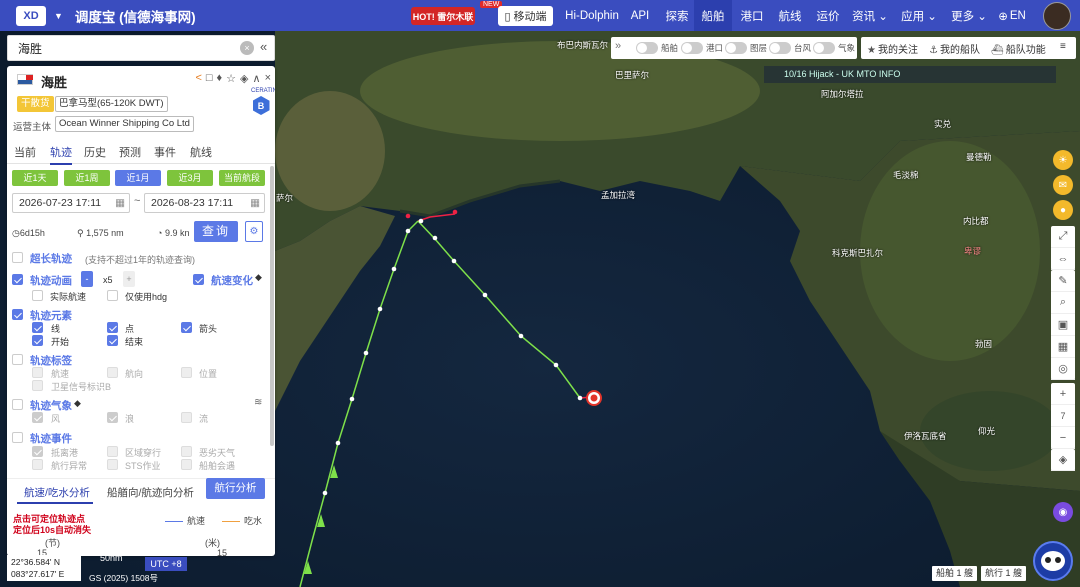 The width and height of the screenshot is (1080, 587). Describe the element at coordinates (834, 48) in the screenshot. I see `layer-weather-toggle: 气象` at that location.